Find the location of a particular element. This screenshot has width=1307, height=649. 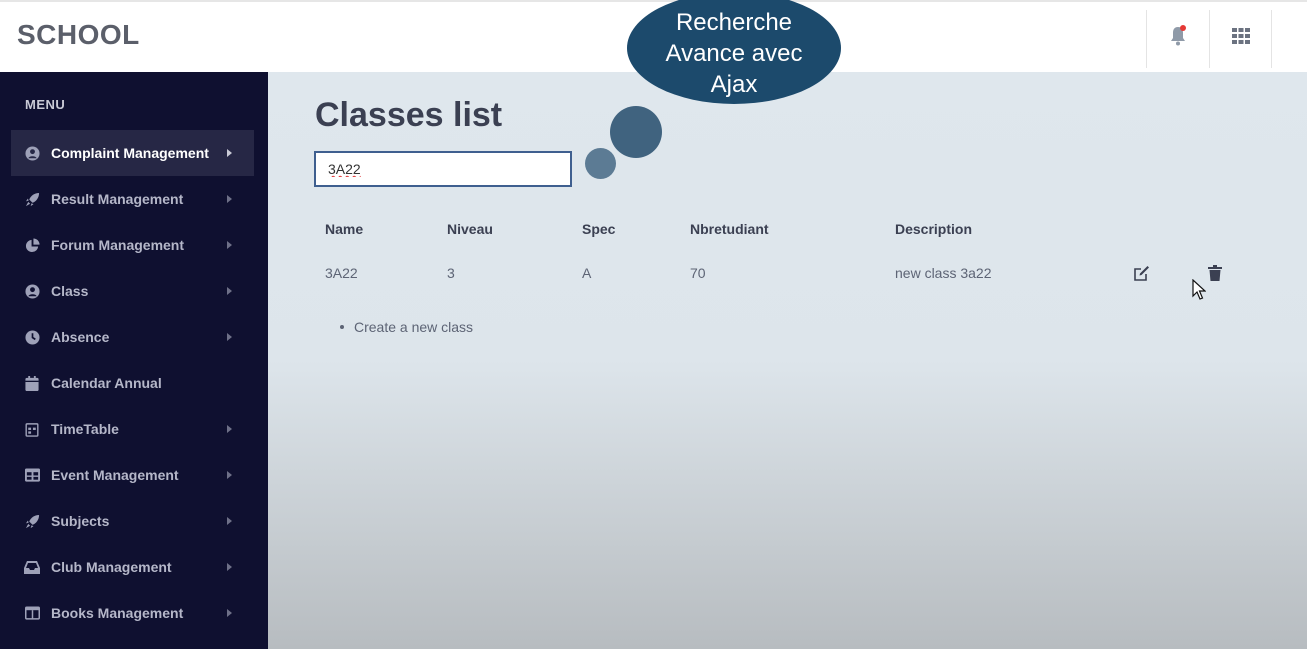

sidebar-item-calendar-annual: Calendar Annual is located at coordinates (132, 383).